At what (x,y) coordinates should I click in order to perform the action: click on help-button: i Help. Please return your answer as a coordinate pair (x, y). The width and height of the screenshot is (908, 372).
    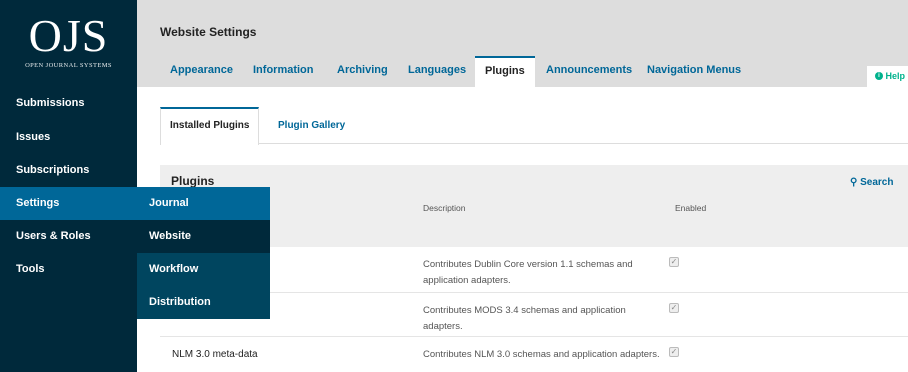
    Looking at the image, I should click on (887, 76).